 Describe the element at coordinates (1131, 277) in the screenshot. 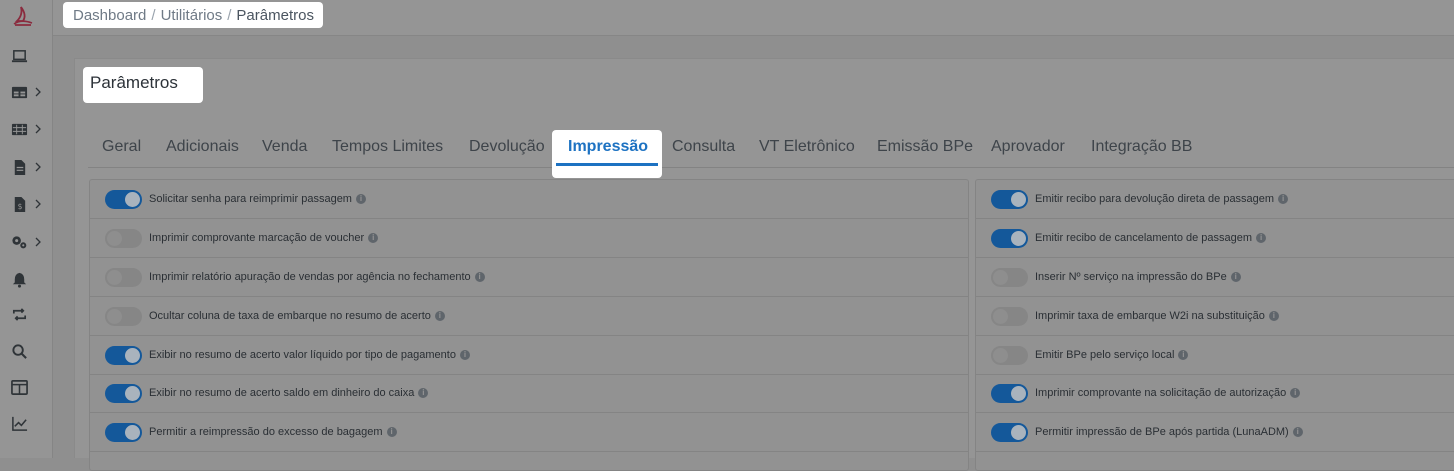

I see `setting-label: Inserir Nº serviço na impressão do BPe` at that location.